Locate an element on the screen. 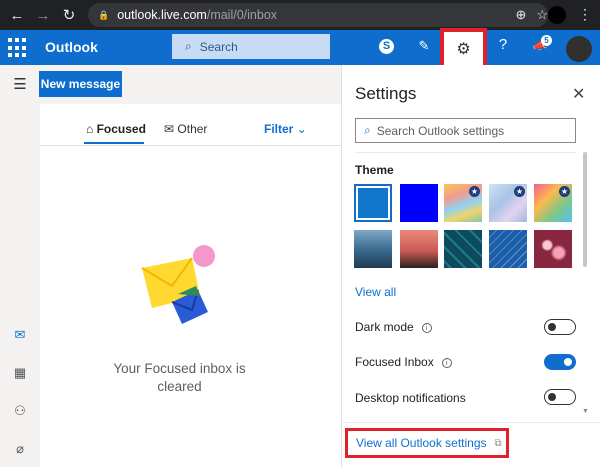  nav-menu-icon: ☰ is located at coordinates (20, 84).